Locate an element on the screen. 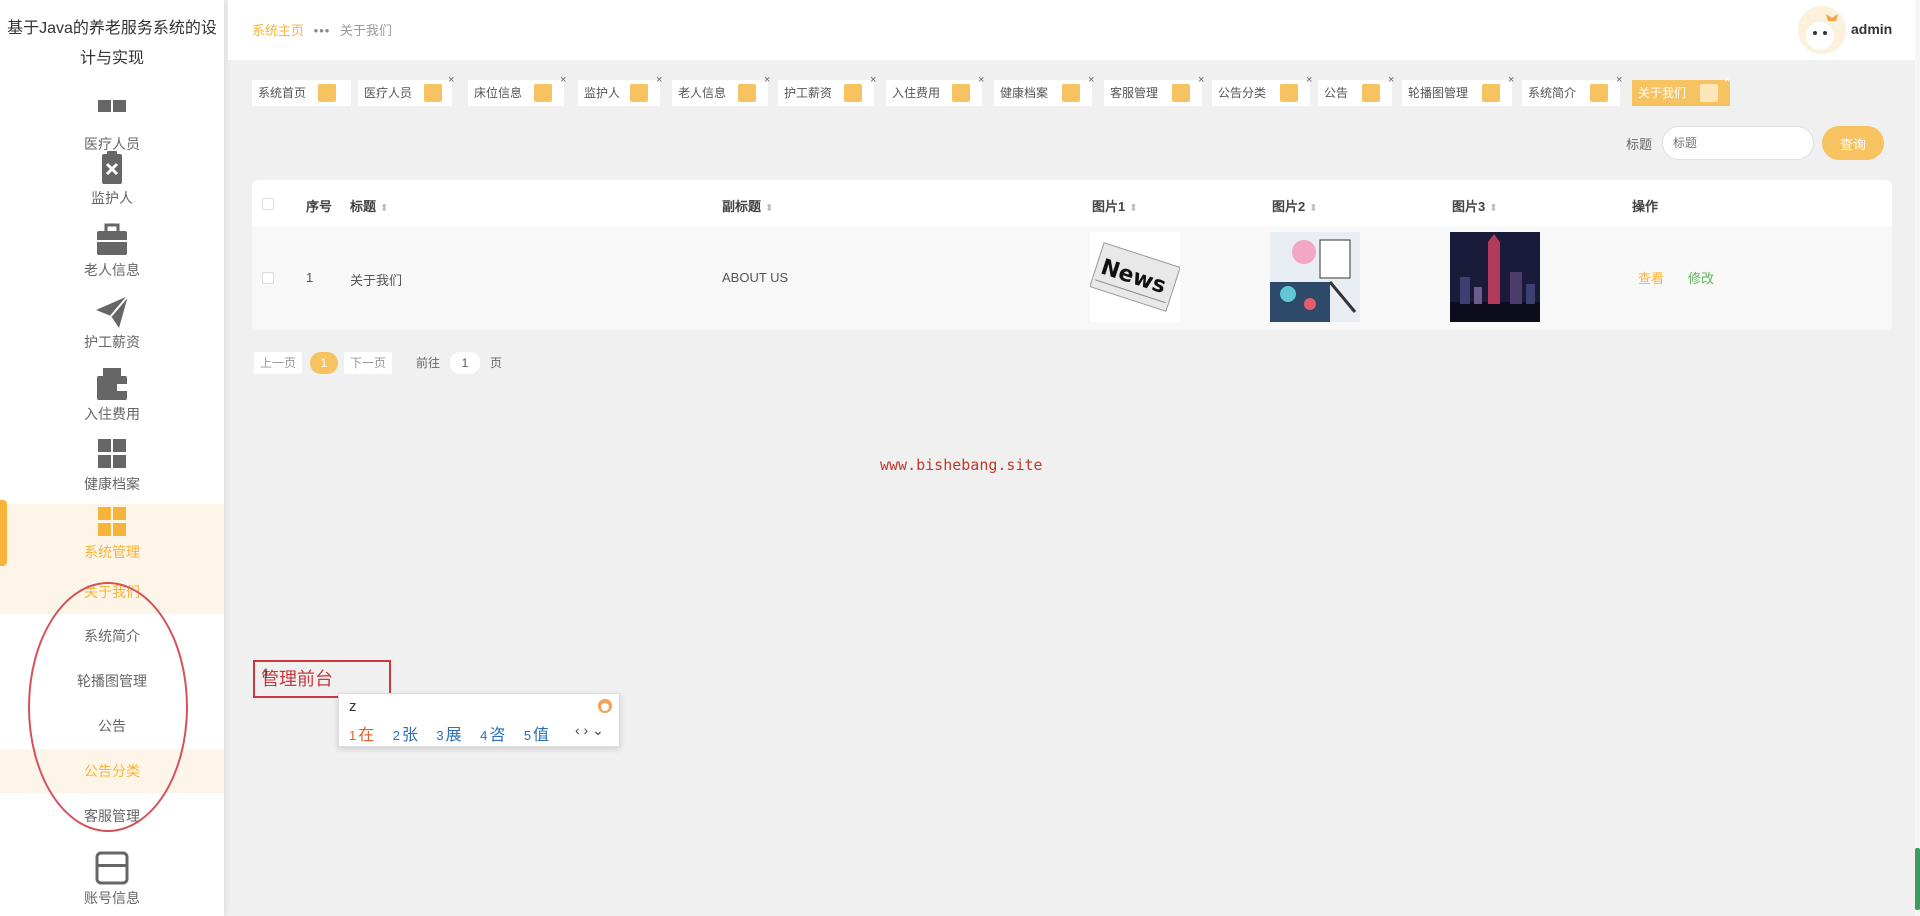 This screenshot has width=1920, height=916. ime-candidate-char: 在 is located at coordinates (366, 735).